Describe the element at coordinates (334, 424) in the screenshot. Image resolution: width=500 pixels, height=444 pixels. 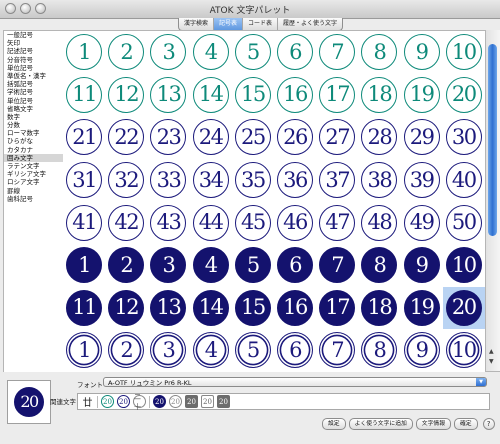
I see `setting-button: 設定` at that location.